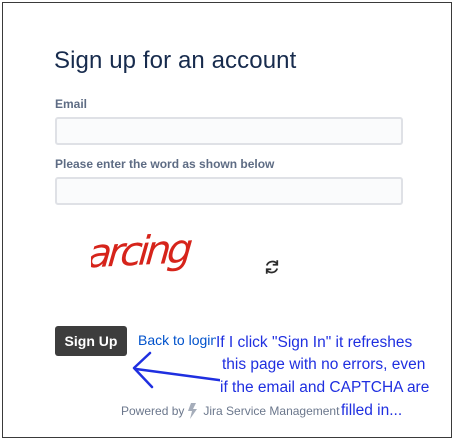 The width and height of the screenshot is (456, 442). Describe the element at coordinates (193, 411) in the screenshot. I see `jira-bolt-icon` at that location.